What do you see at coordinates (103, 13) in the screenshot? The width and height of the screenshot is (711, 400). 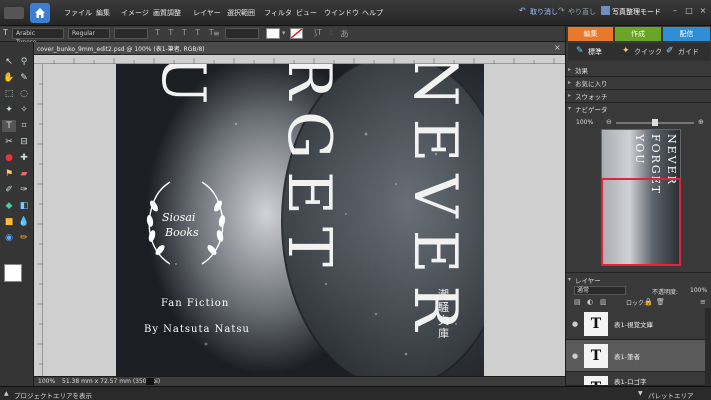 I see `menu-edit: 編集` at bounding box center [103, 13].